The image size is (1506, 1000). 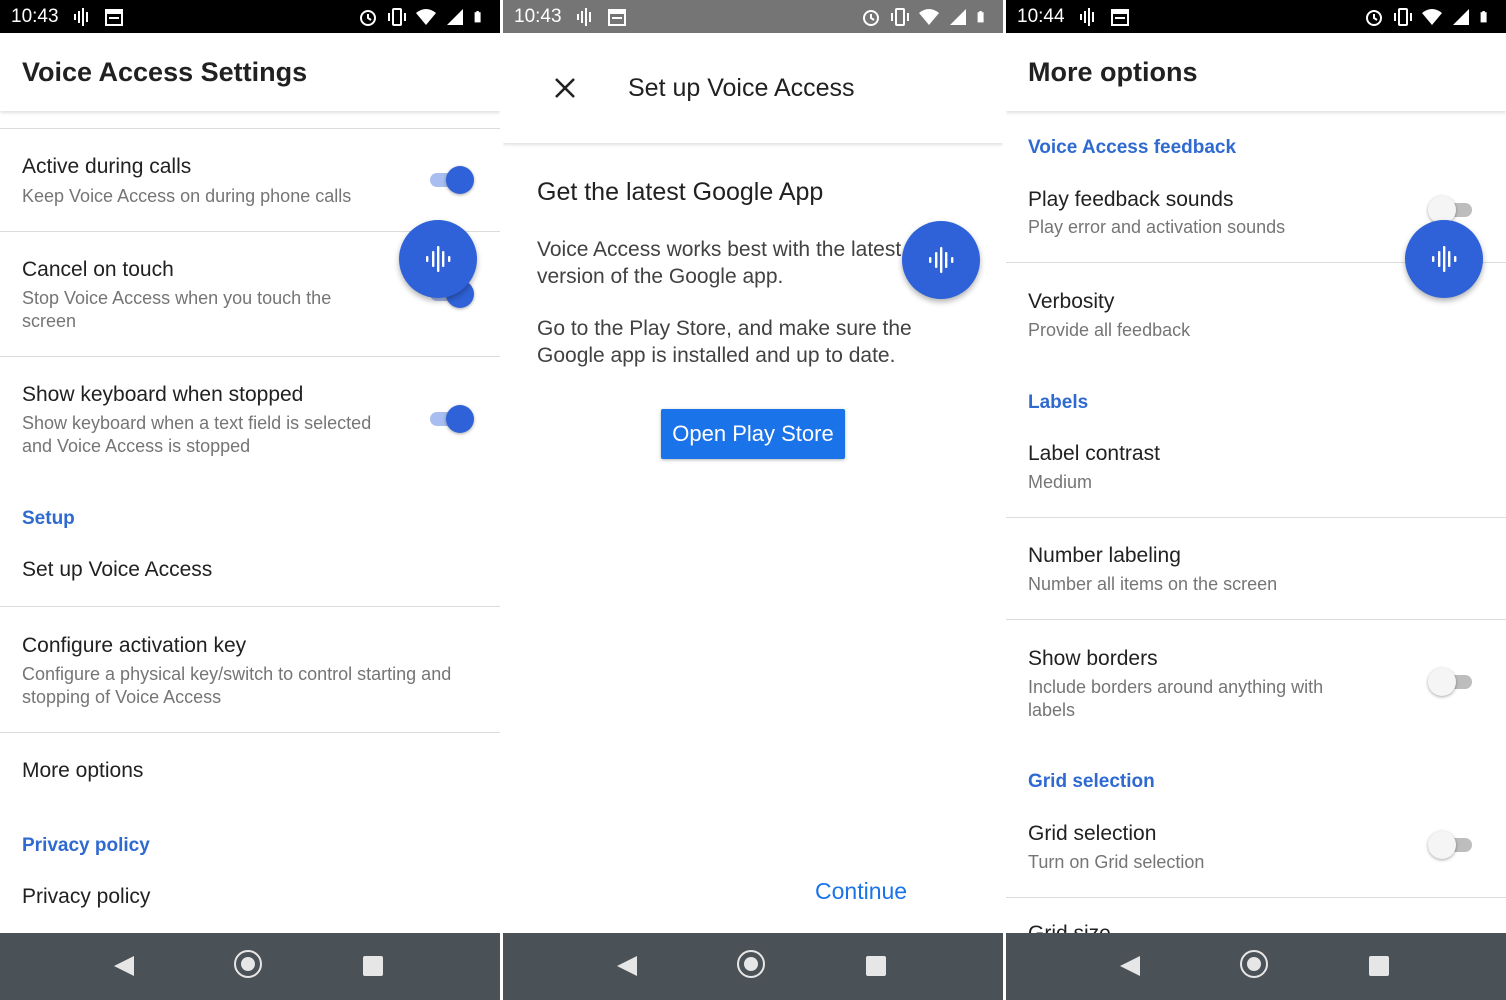 What do you see at coordinates (1451, 682) in the screenshot?
I see `show-borders-toggle` at bounding box center [1451, 682].